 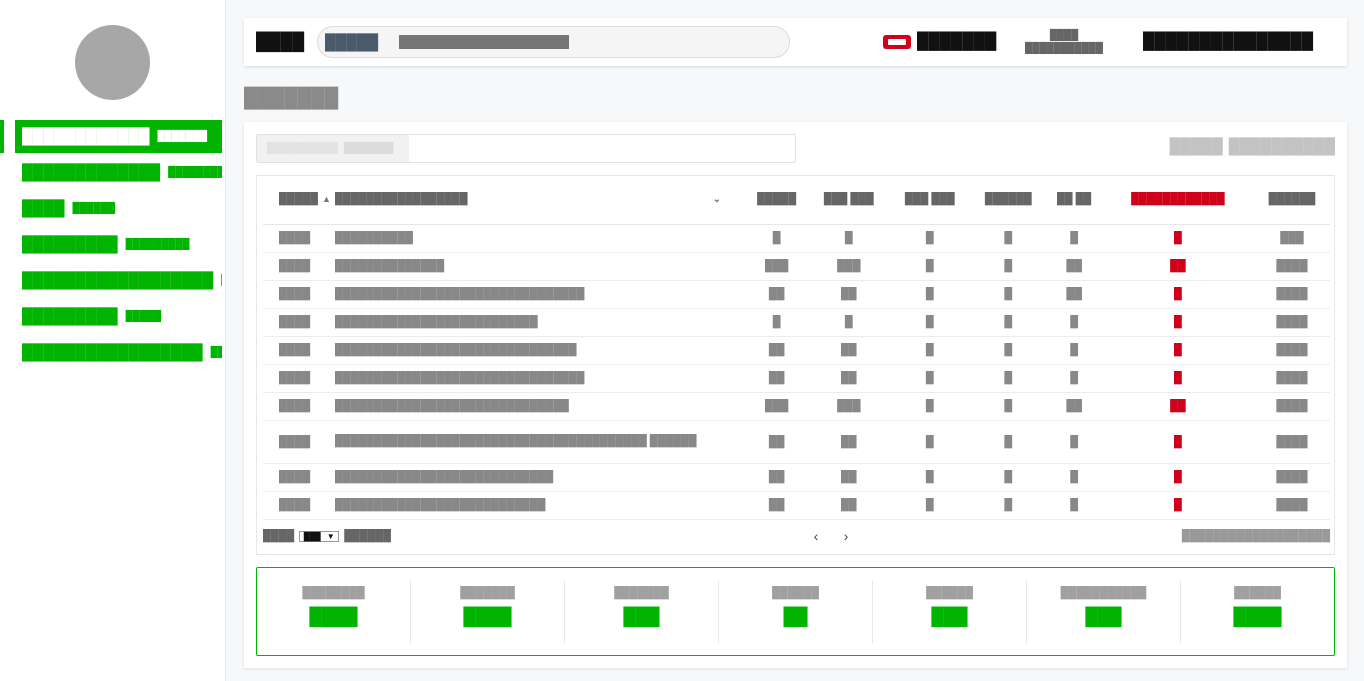 What do you see at coordinates (330, 536) in the screenshot?
I see `chevron-down-icon: ▼` at bounding box center [330, 536].